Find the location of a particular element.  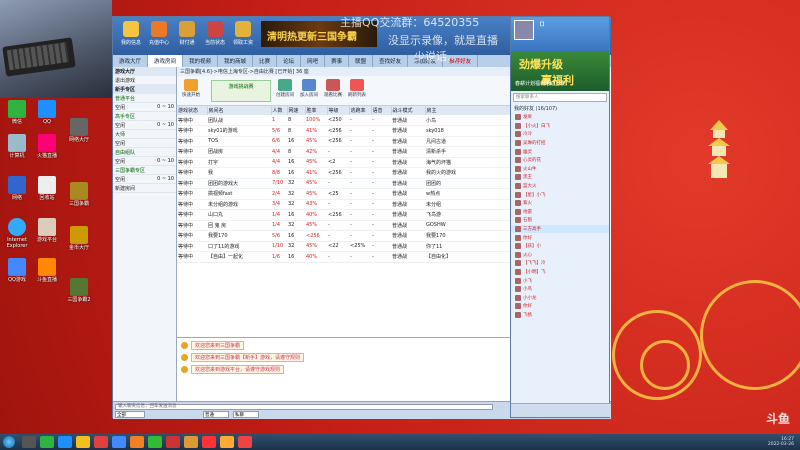

qq-contact: 小鸟 is located at coordinates (560, 289).